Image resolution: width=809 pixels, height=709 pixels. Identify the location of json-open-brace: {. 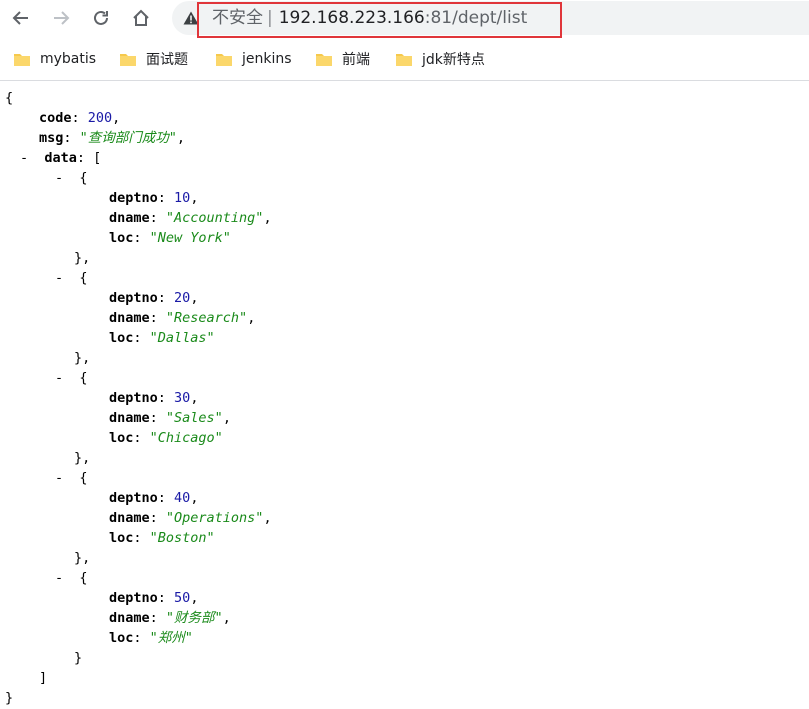
(9, 98).